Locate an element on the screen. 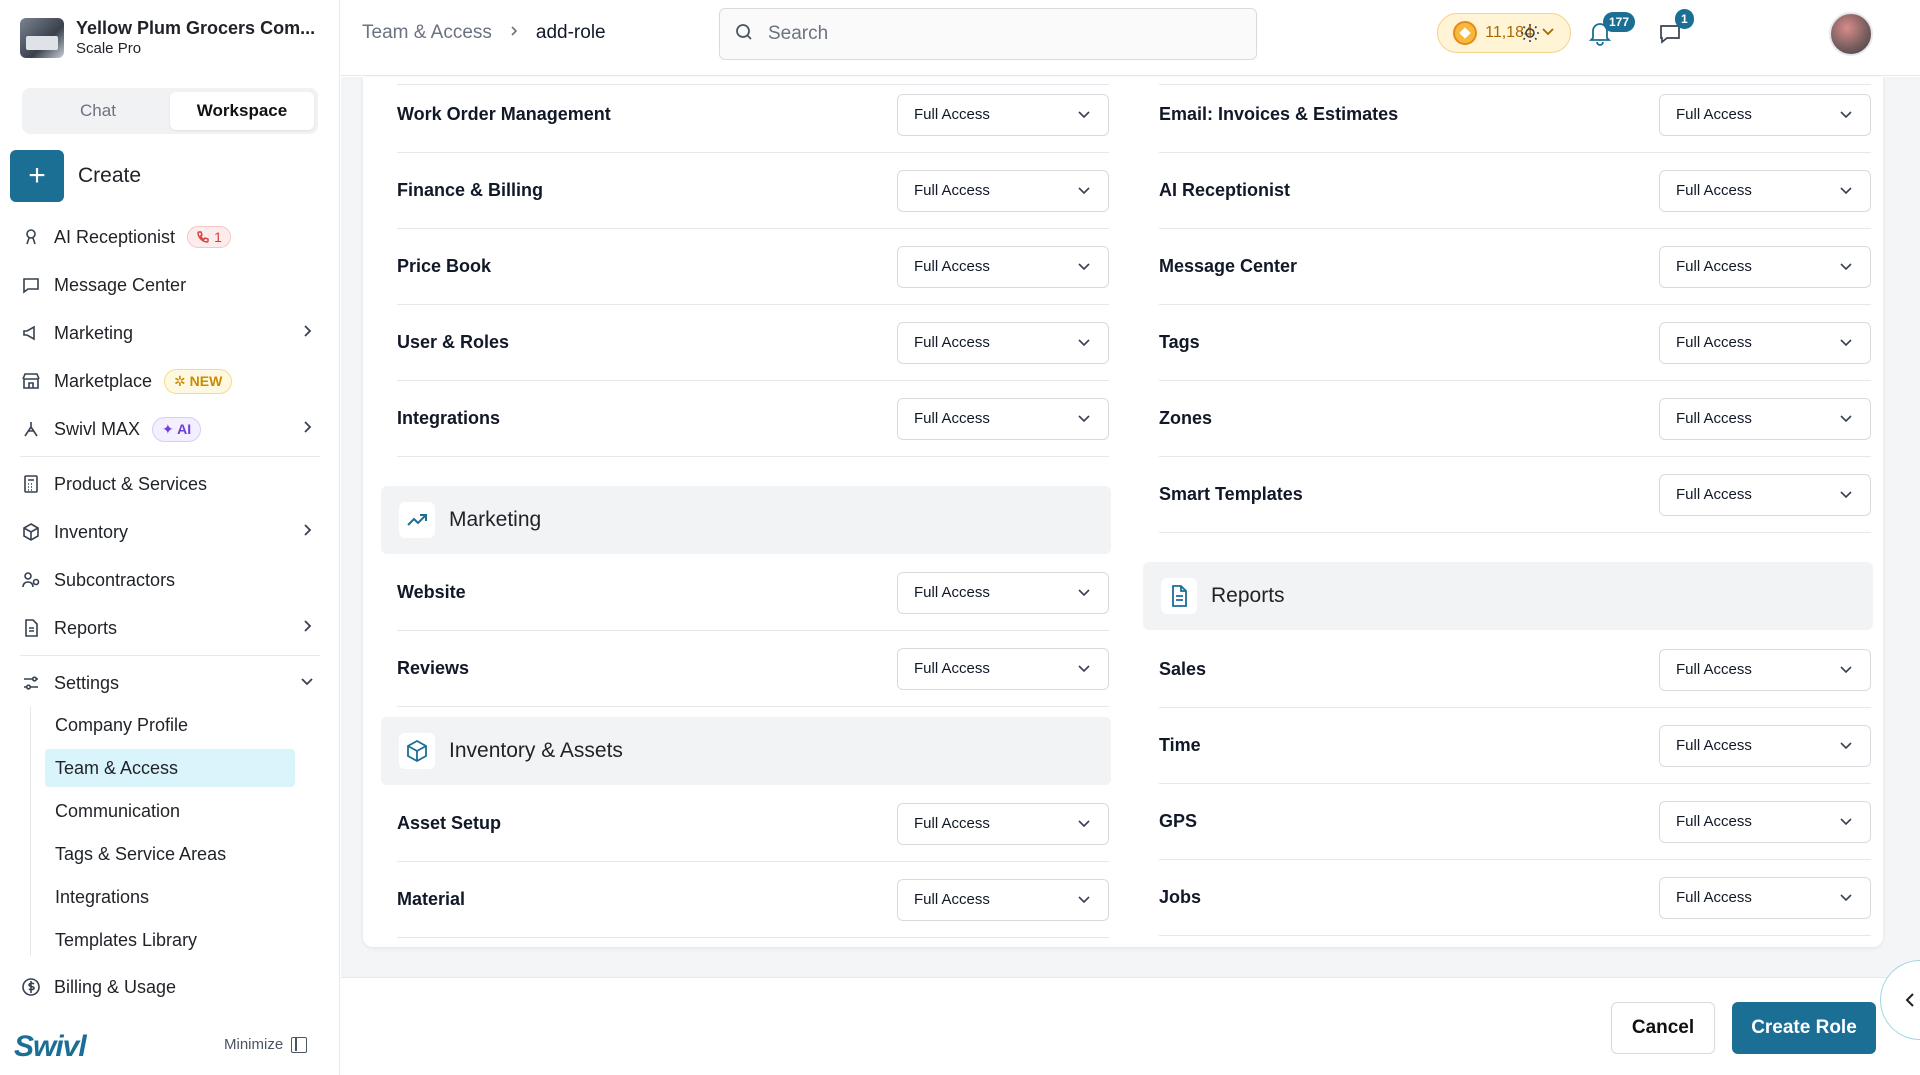 Image resolution: width=1920 pixels, height=1075 pixels. nav-subcontractors: Subcontractors is located at coordinates (170, 580).